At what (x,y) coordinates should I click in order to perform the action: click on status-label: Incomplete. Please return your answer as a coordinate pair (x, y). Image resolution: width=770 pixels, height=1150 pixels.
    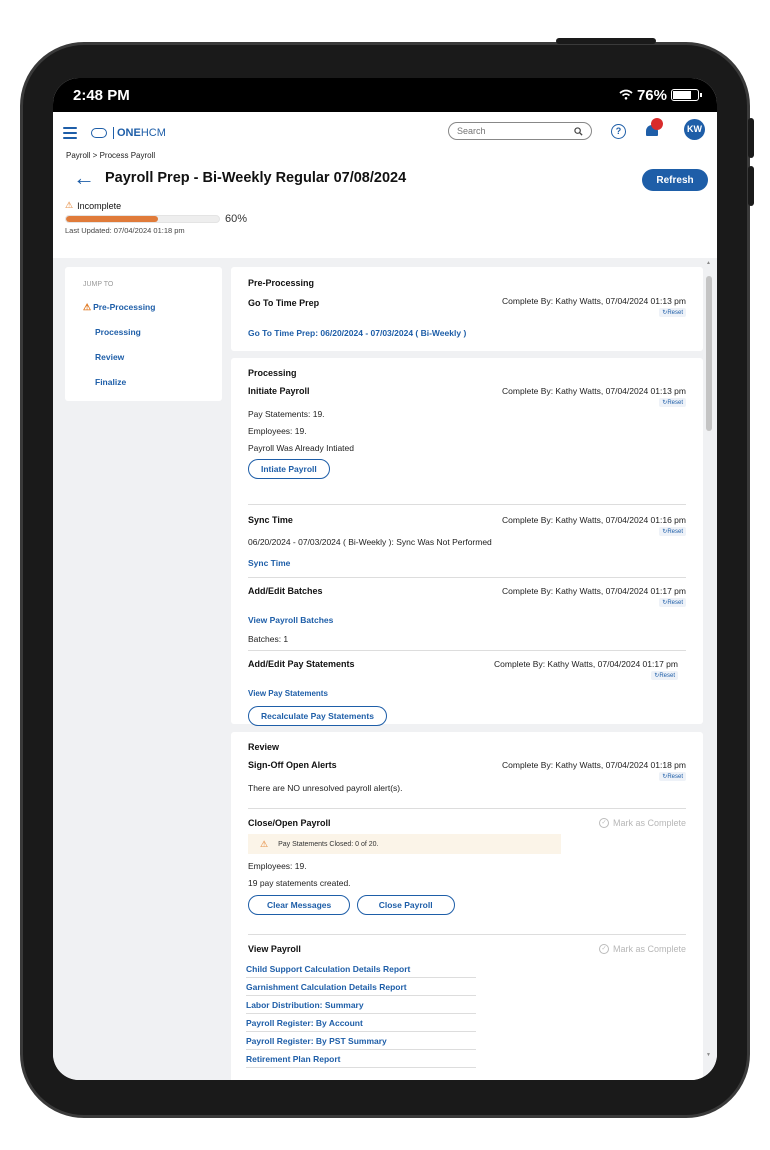
    Looking at the image, I should click on (99, 205).